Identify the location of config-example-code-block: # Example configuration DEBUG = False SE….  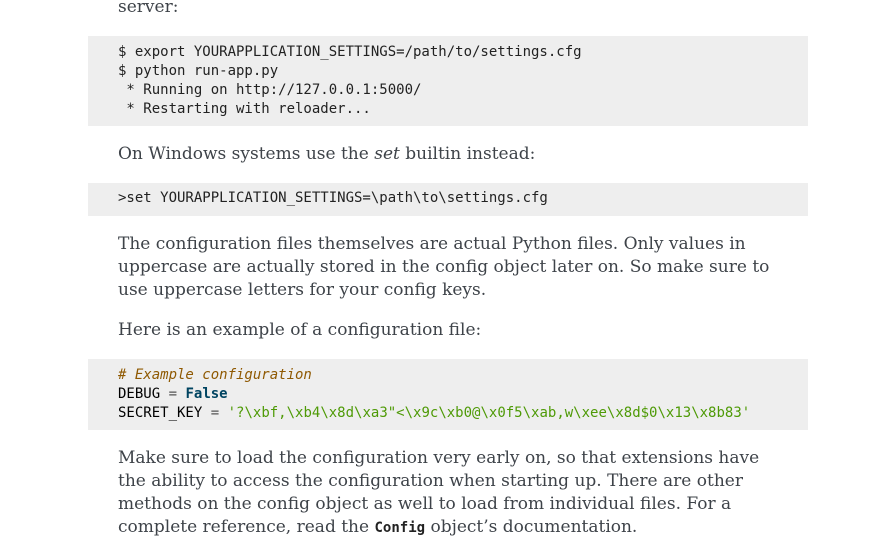
(448, 394).